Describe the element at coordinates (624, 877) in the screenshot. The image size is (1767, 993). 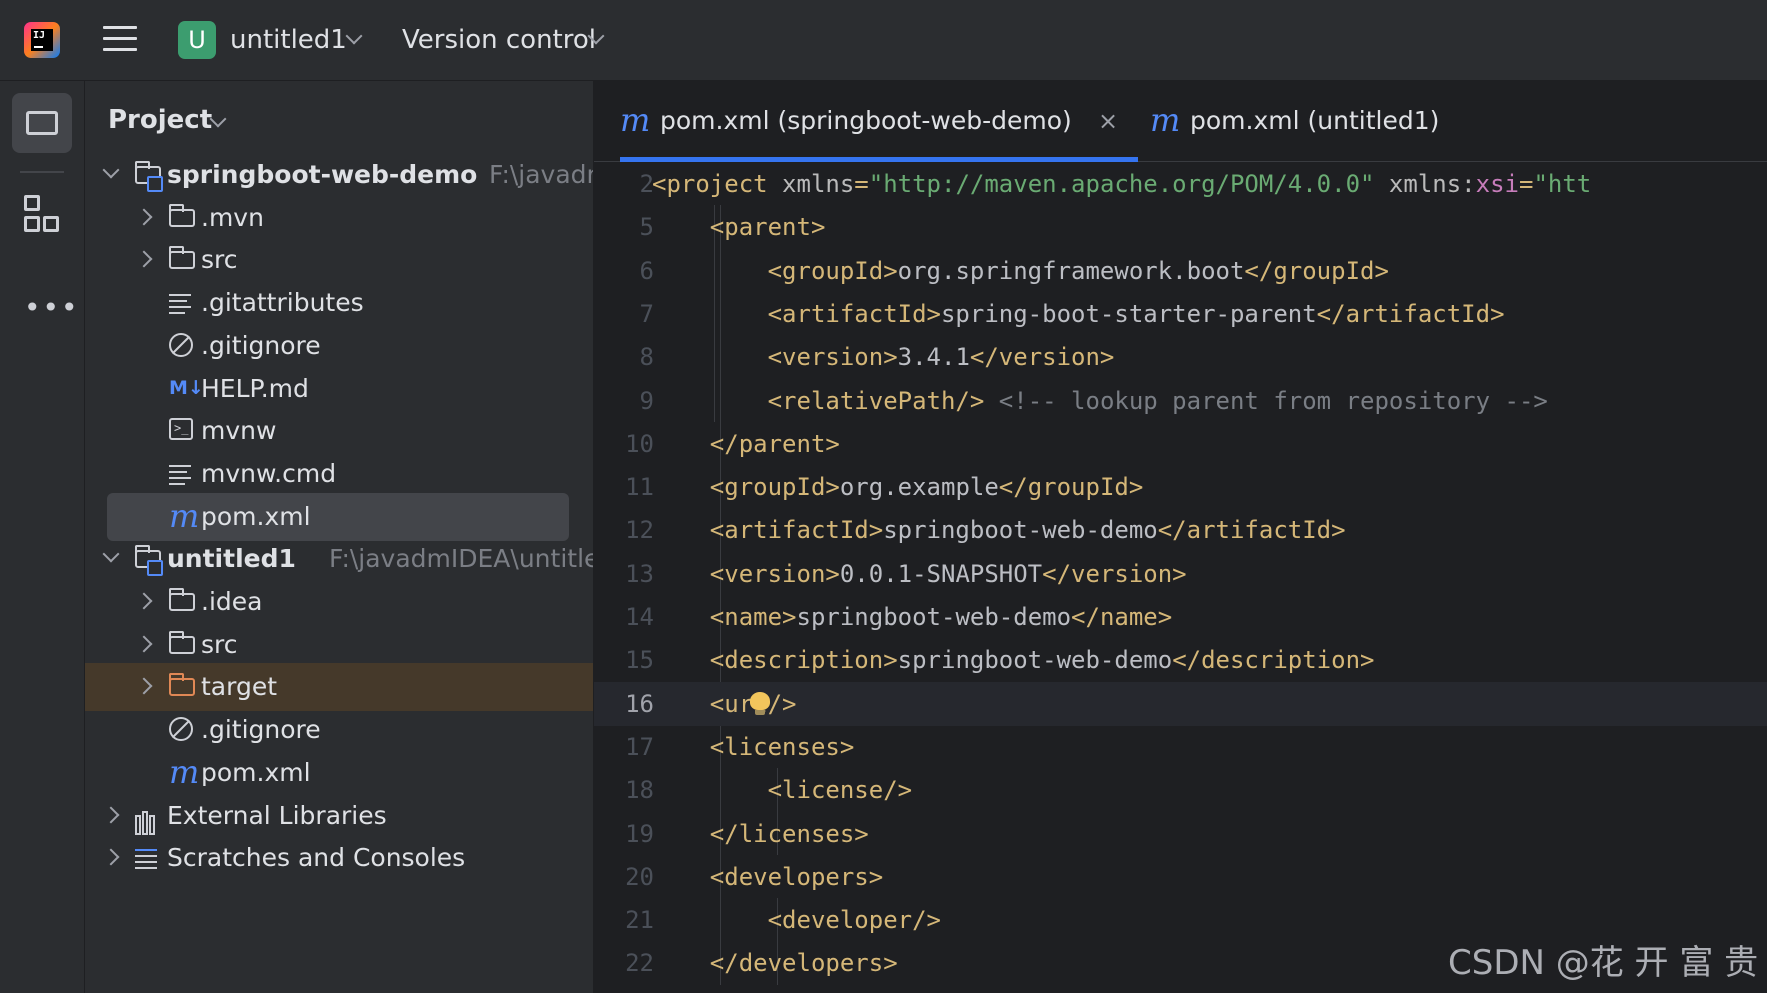
I see `line-number: 20` at that location.